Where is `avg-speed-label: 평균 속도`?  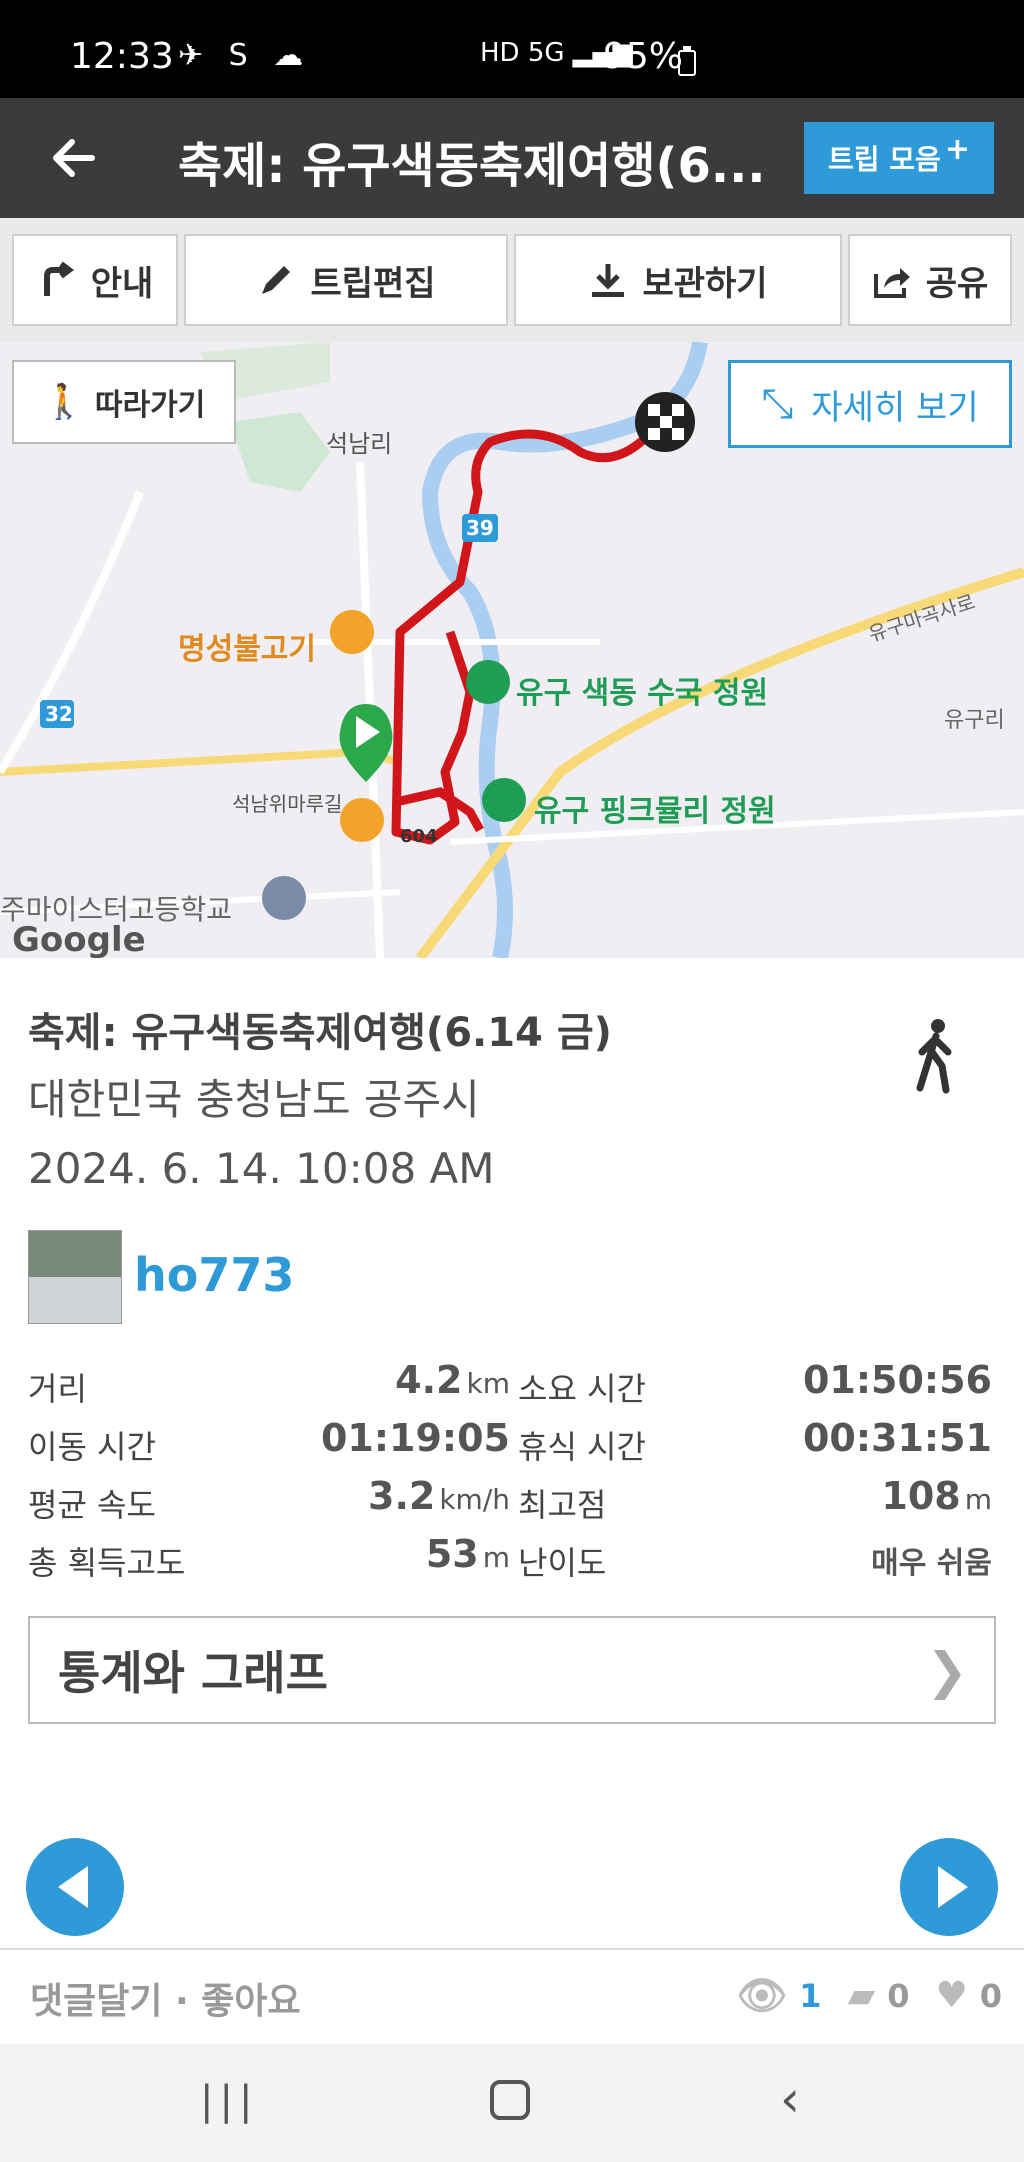
avg-speed-label: 평균 속도 is located at coordinates (92, 1505).